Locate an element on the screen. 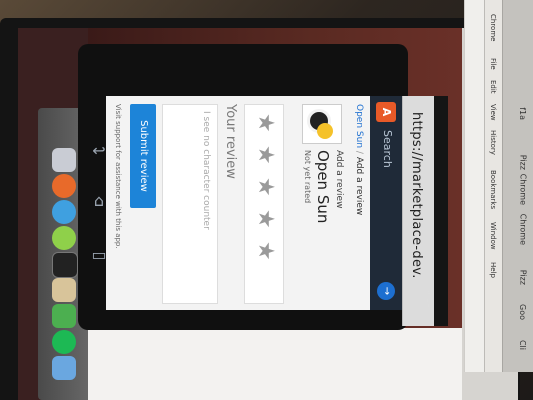 Image resolution: width=533 pixels, height=400 pixels. tab: Goo is located at coordinates (522, 312).